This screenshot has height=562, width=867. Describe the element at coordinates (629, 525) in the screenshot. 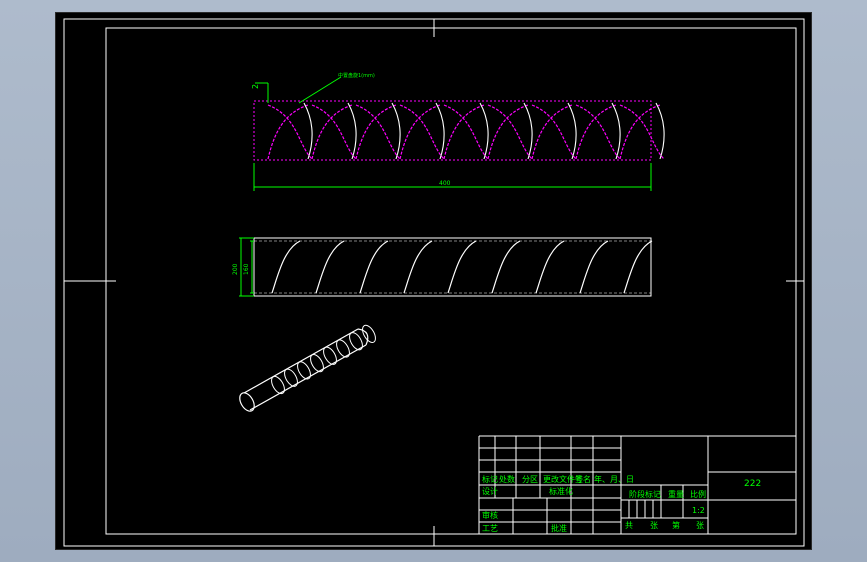

I see `tb-label-total: 共` at that location.